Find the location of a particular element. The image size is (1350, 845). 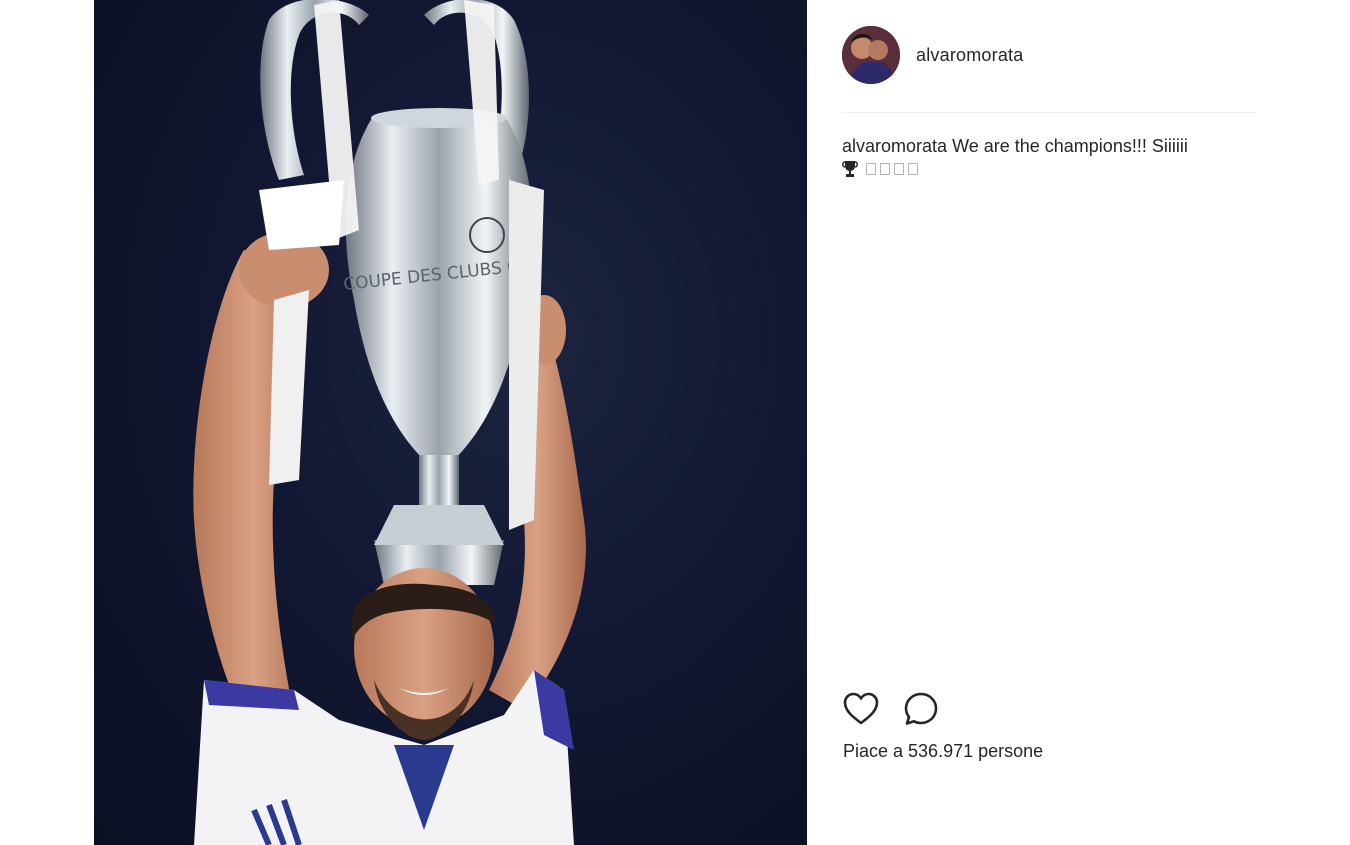

caption-username-link: alvaromorata is located at coordinates (894, 146).